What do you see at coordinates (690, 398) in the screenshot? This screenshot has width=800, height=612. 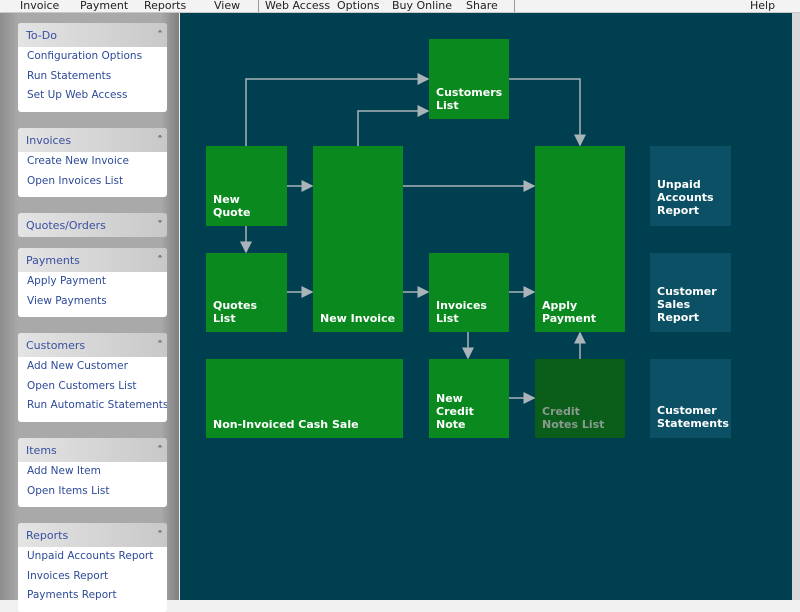 I see `customer-statements-button: Customer Statements` at bounding box center [690, 398].